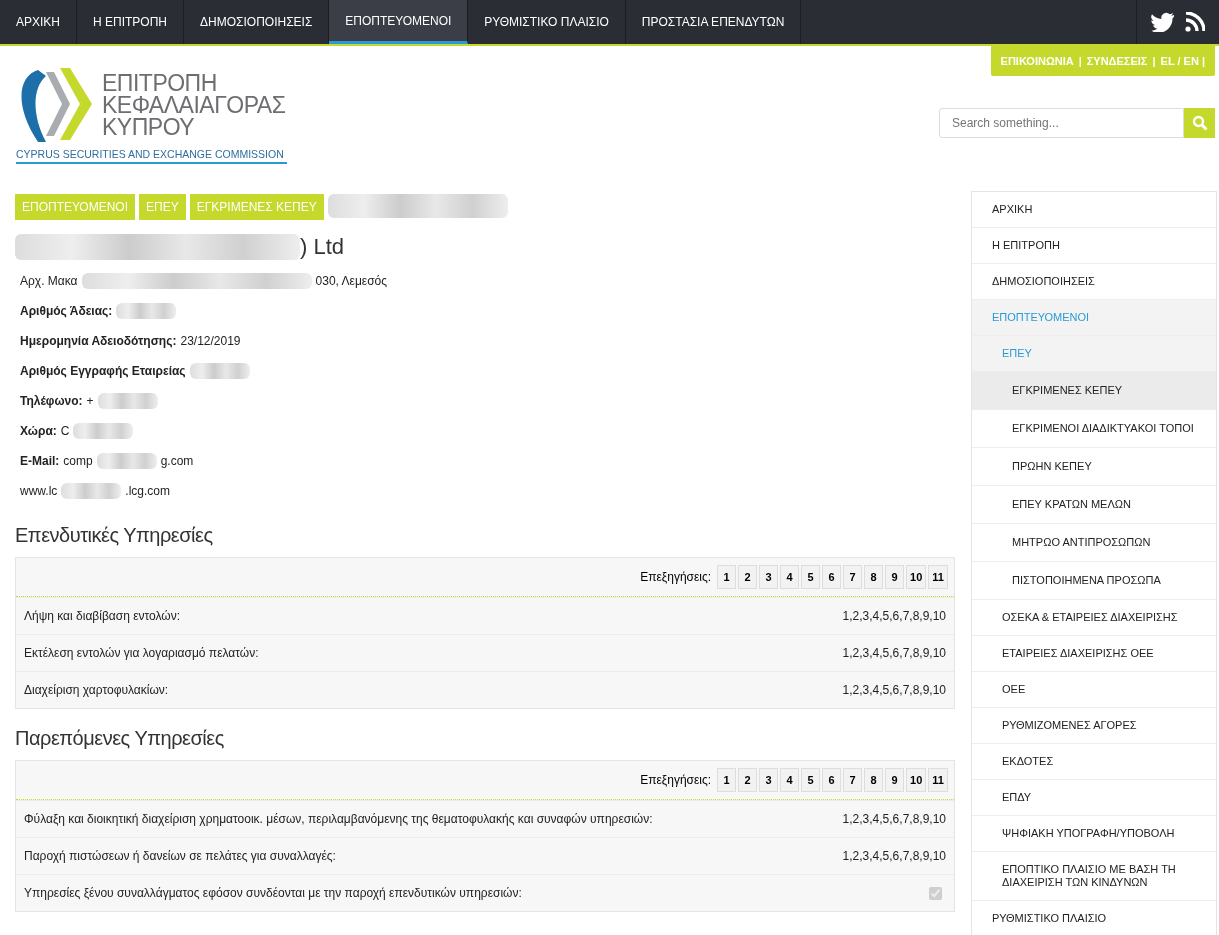 Image resolution: width=1219 pixels, height=935 pixels. Describe the element at coordinates (1094, 581) in the screenshot. I see `sidebar-item: ΠΙΣΤΟΠΟΙΗΜΕΝΑ ΠΡΟΣΩΠΑ` at that location.